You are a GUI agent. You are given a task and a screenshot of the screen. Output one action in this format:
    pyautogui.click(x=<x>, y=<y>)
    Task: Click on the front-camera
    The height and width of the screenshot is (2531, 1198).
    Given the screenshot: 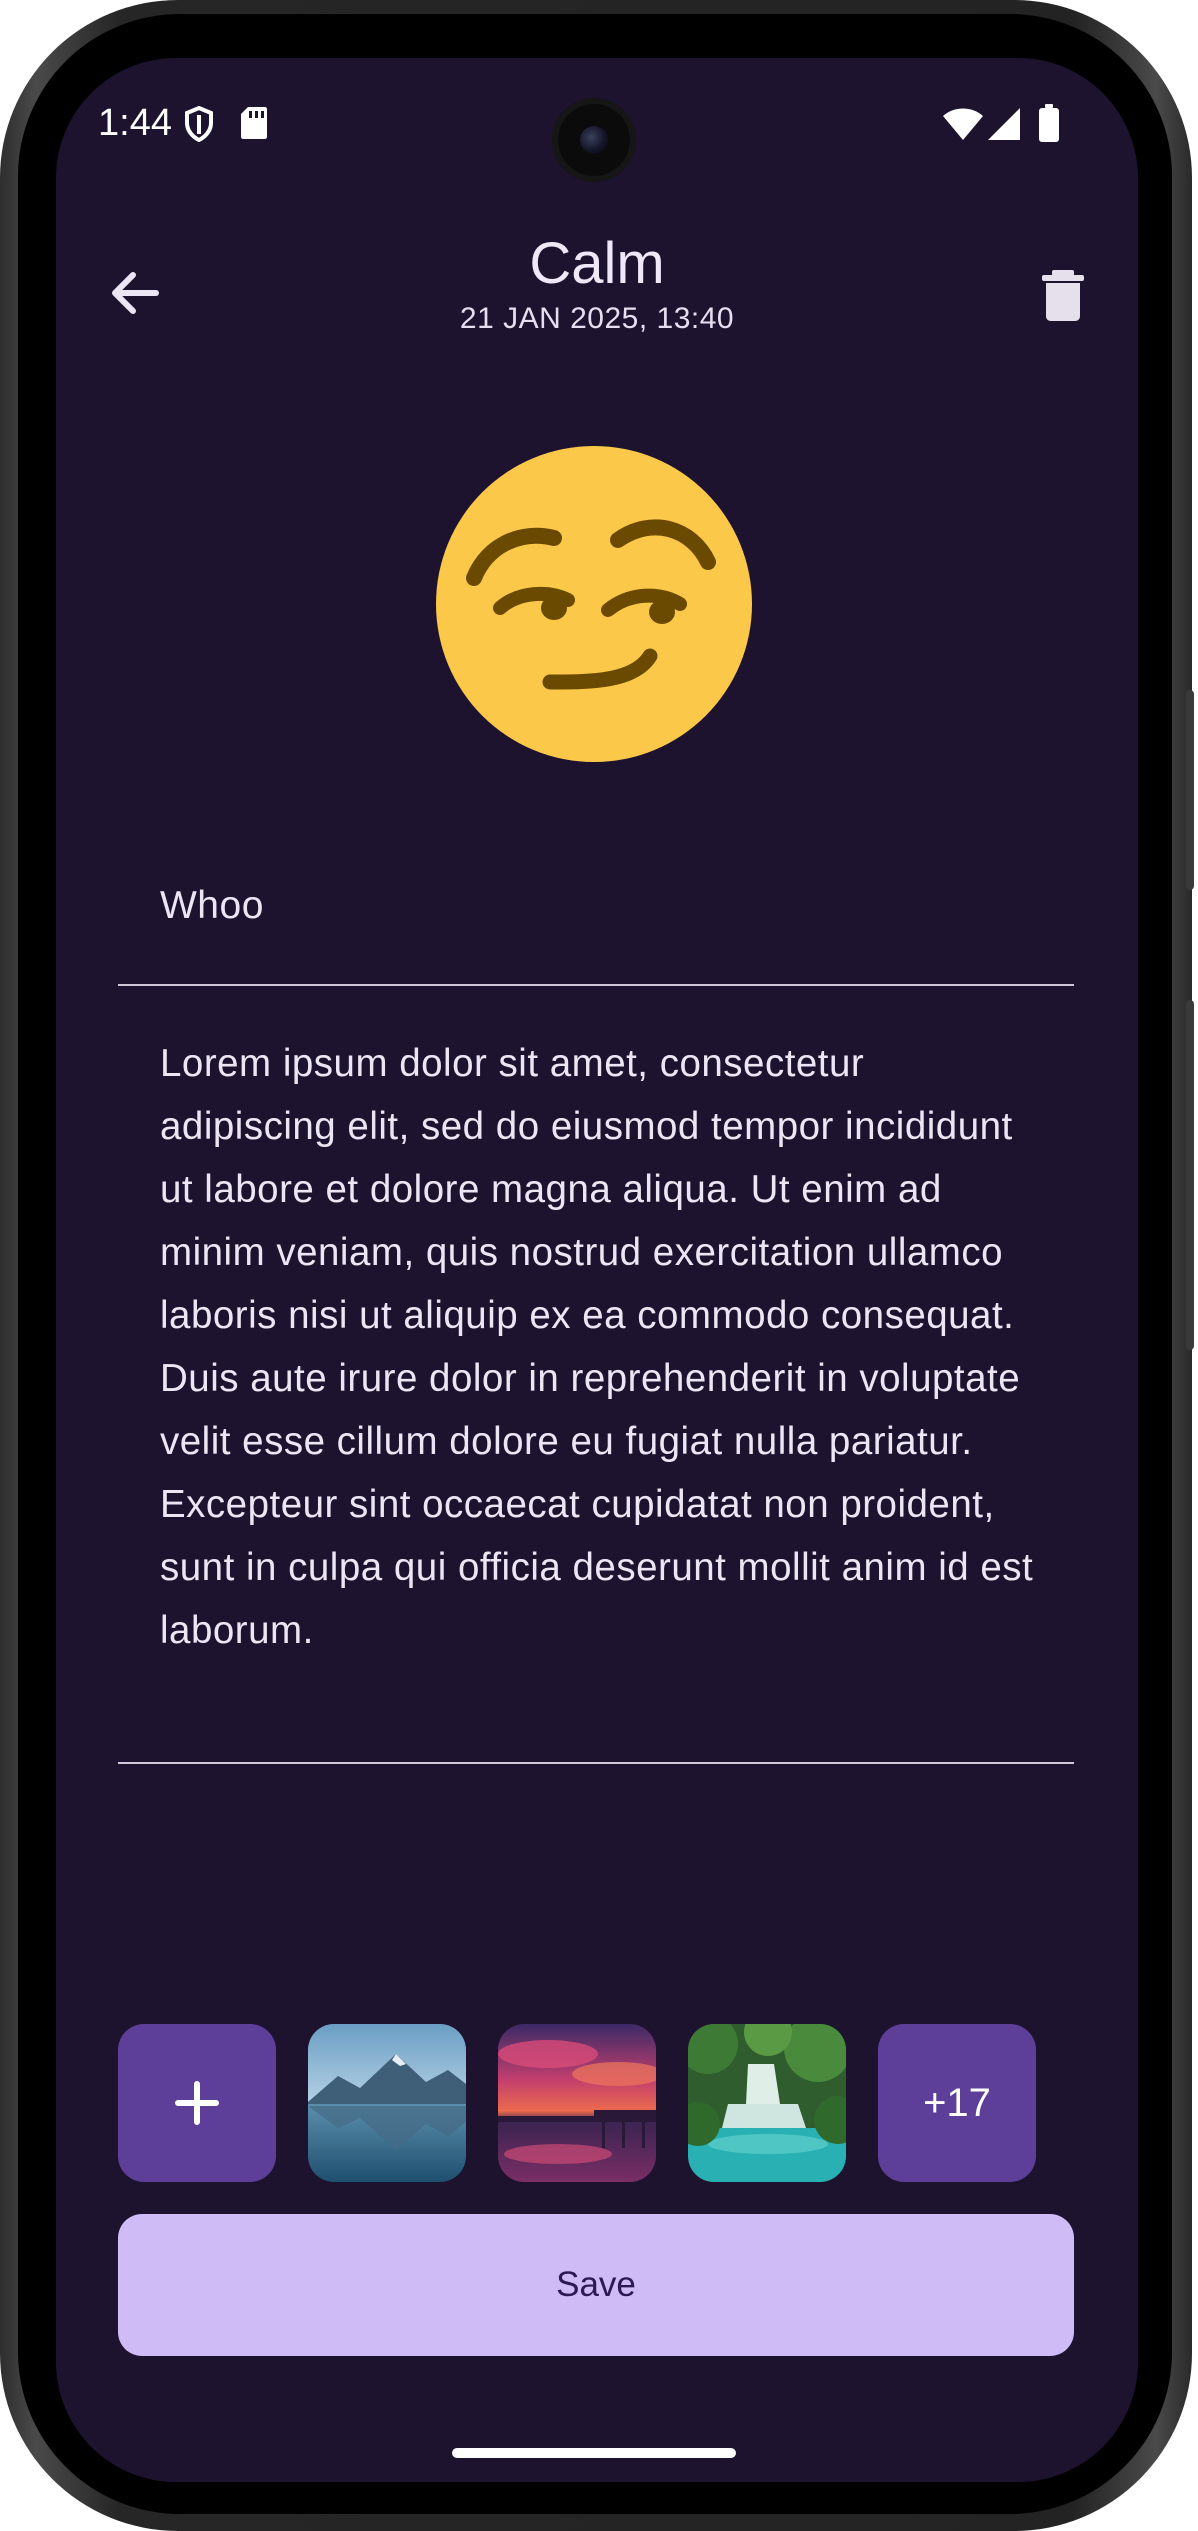 What is the action you would take?
    pyautogui.click(x=594, y=140)
    